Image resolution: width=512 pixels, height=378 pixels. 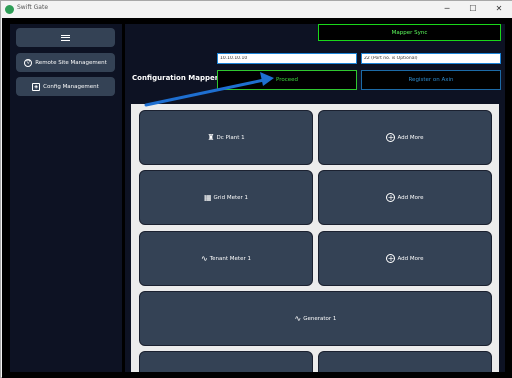 I want to click on device-card-generator: ∿ Generator 1, so click(x=315, y=318).